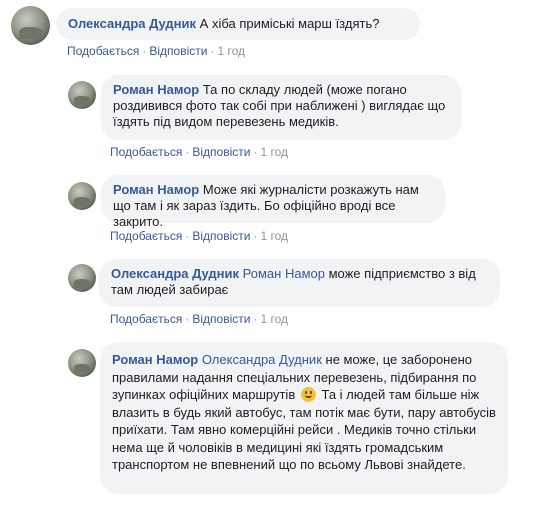 The height and width of the screenshot is (519, 551). What do you see at coordinates (308, 394) in the screenshot?
I see `smile-emoji-icon` at bounding box center [308, 394].